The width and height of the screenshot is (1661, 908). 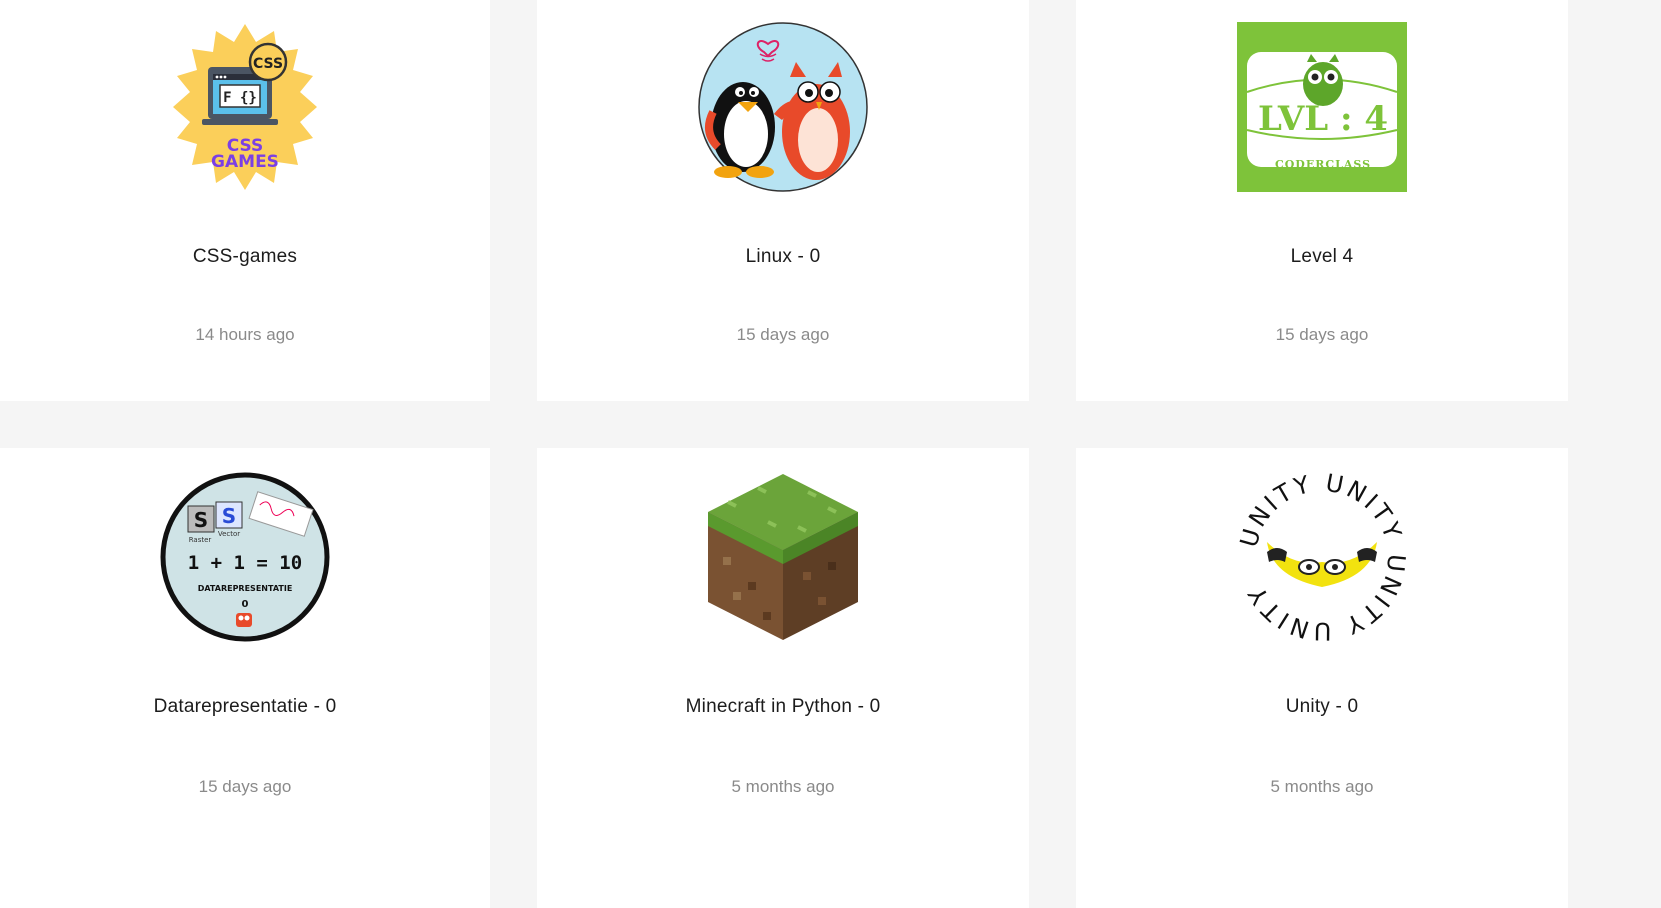 I want to click on unity-ring-text: UNITY UNITY UNITY UNITY, so click(x=1322, y=557).